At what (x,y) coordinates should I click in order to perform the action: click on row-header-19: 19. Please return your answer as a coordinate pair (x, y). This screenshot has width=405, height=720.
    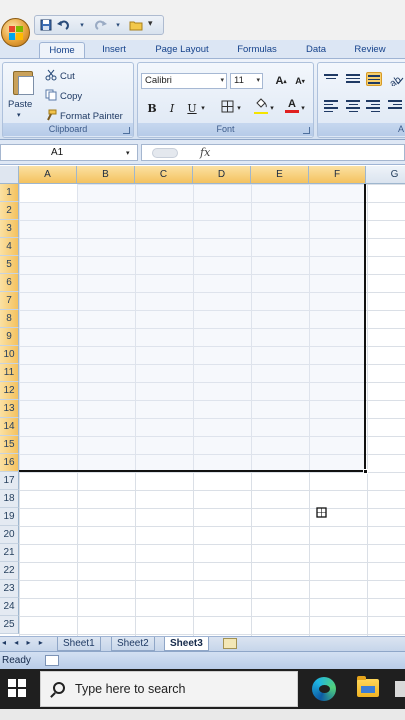
    Looking at the image, I should click on (9, 517).